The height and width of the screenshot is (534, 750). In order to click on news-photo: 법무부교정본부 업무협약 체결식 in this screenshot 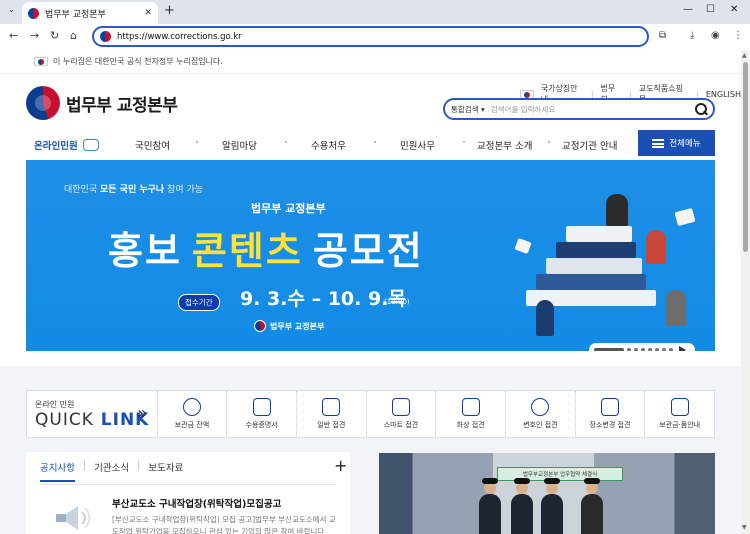, I will do `click(547, 493)`.